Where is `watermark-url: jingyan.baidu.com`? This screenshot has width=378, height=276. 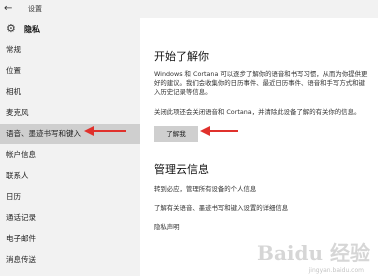
watermark-url: jingyan.baidu.com is located at coordinates (336, 270).